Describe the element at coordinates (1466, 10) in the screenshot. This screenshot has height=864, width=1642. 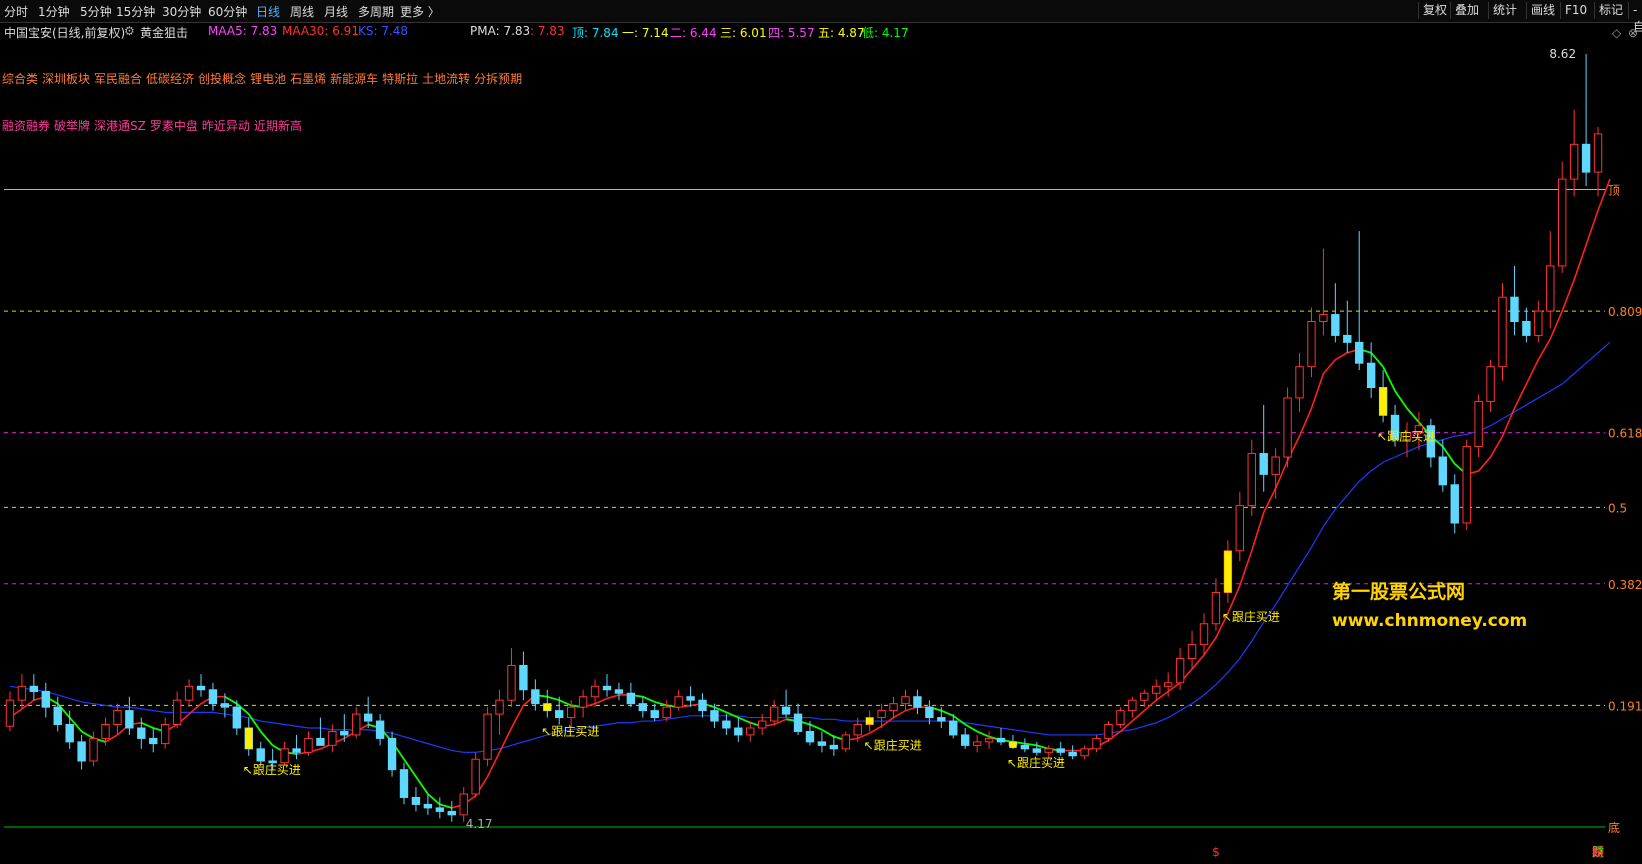
I see `toolbar-button-1: 叠加` at that location.